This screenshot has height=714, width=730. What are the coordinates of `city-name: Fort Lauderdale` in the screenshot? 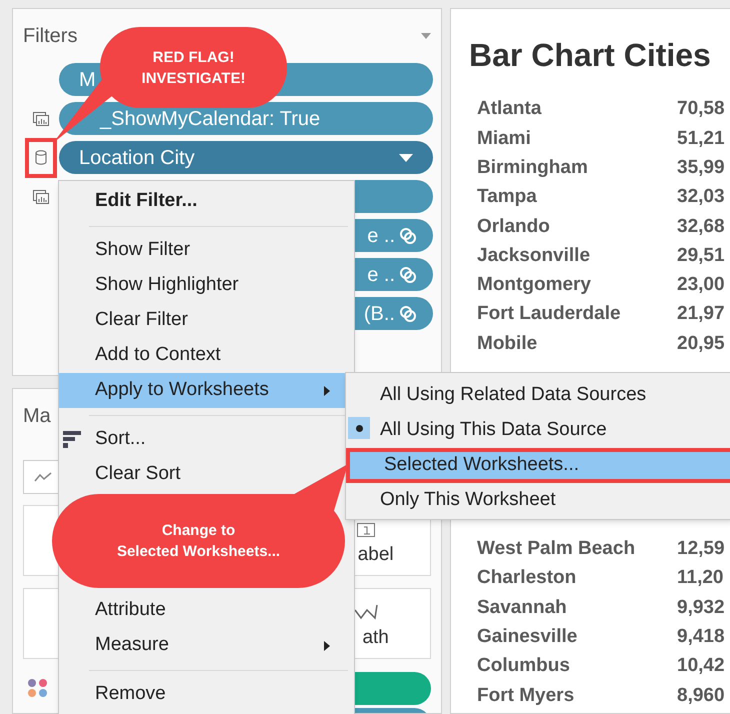 It's located at (549, 314).